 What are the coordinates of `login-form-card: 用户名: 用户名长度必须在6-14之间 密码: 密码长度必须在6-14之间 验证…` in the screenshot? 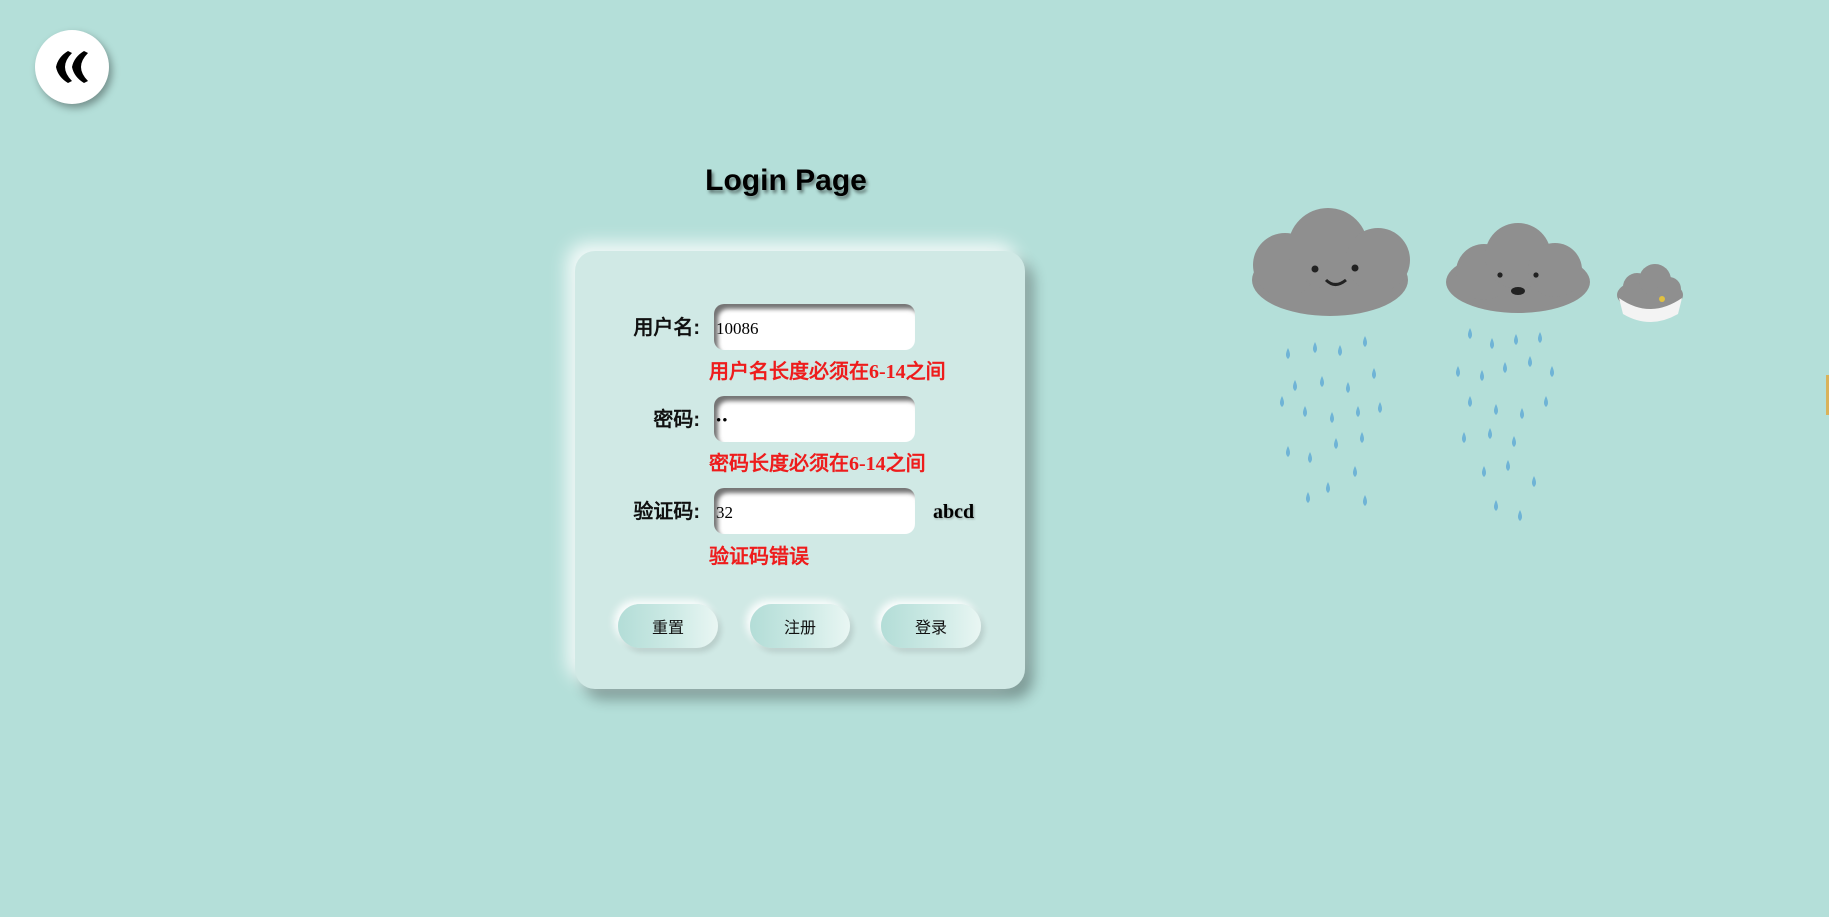 It's located at (800, 470).